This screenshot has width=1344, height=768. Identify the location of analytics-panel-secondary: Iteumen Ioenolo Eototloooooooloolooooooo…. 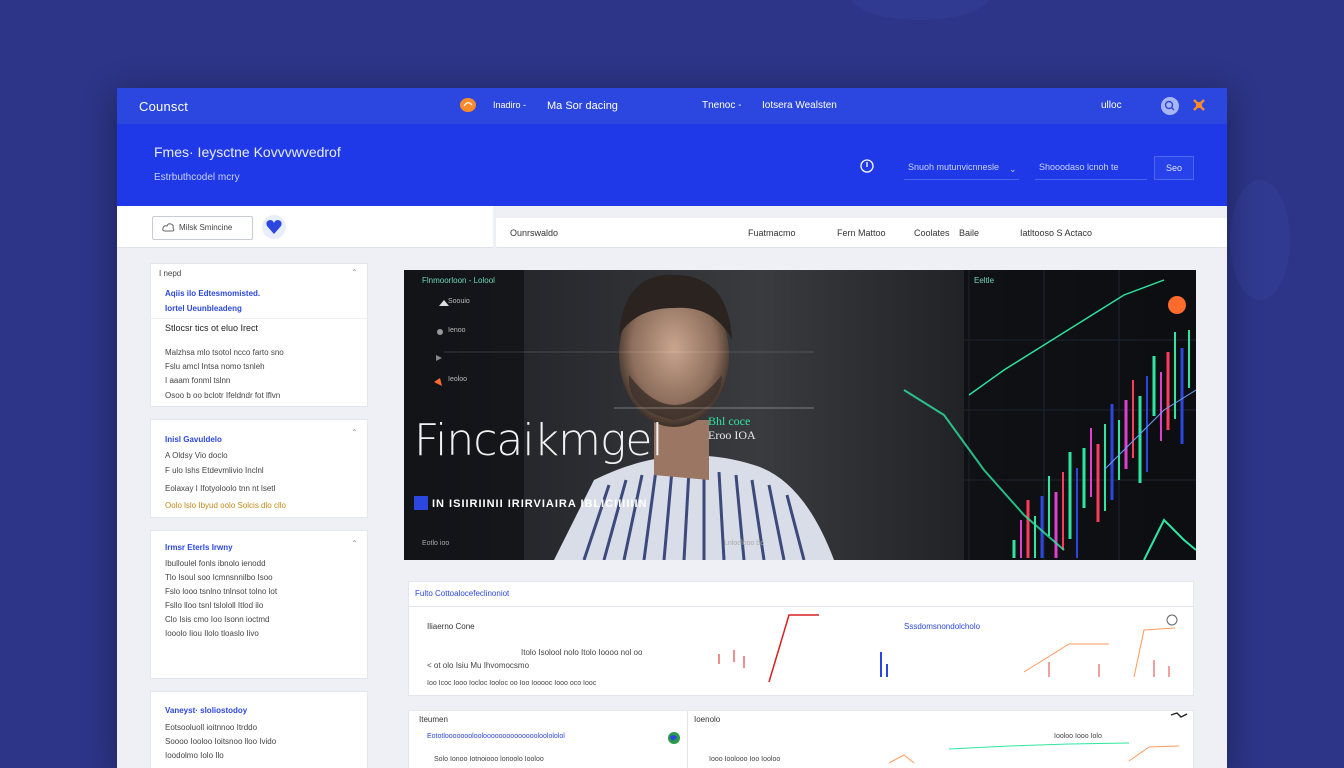
(801, 739).